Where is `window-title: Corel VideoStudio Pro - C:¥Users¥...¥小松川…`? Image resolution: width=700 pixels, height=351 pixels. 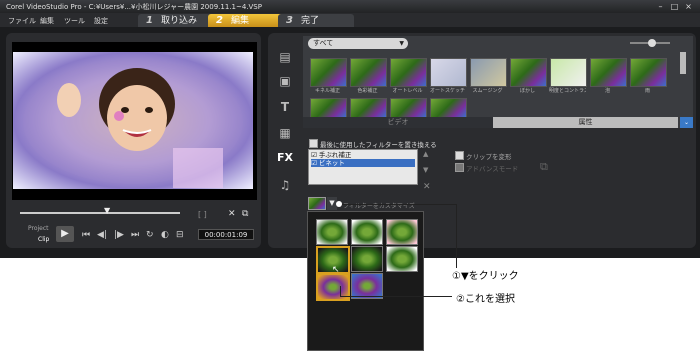 window-title: Corel VideoStudio Pro - C:¥Users¥...¥小松川… is located at coordinates (134, 7).